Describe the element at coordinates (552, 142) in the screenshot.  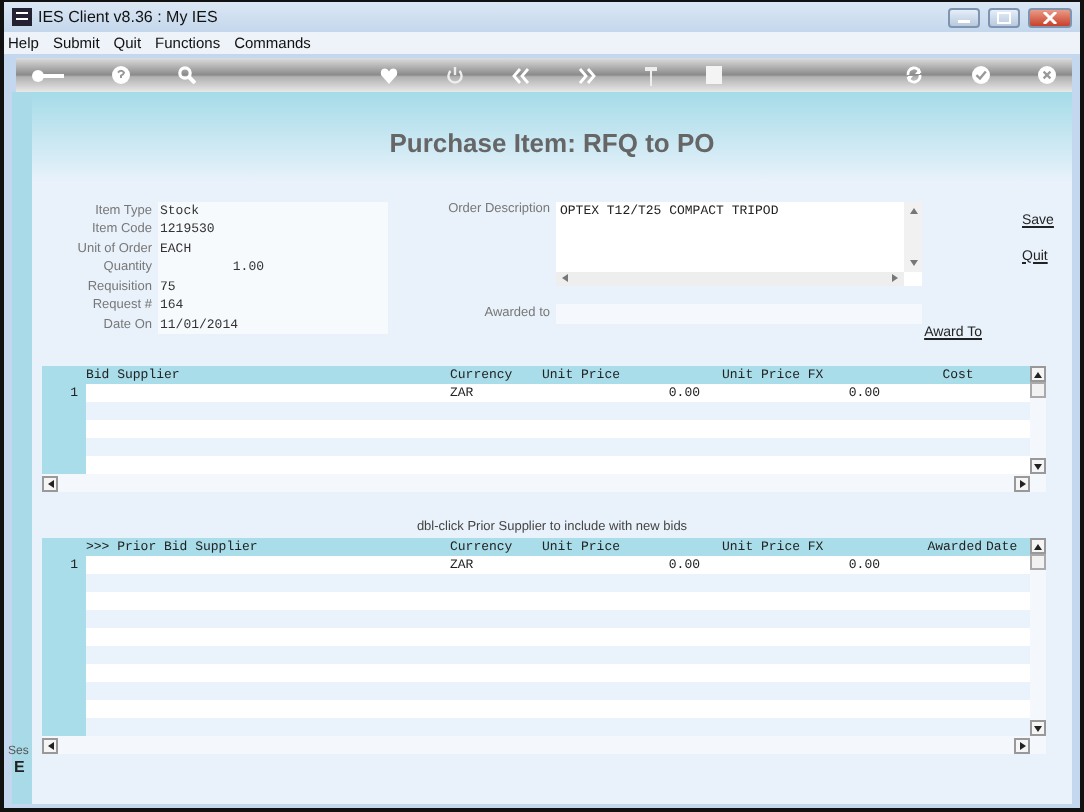
I see `page-title: Purchase Item: RFQ to PO` at that location.